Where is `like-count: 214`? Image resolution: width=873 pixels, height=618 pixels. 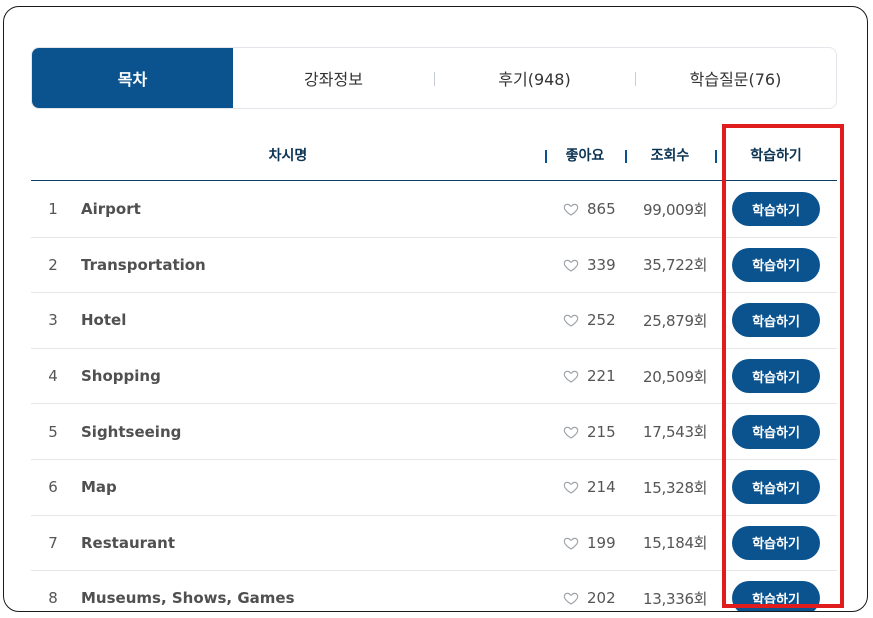
like-count: 214 is located at coordinates (601, 487).